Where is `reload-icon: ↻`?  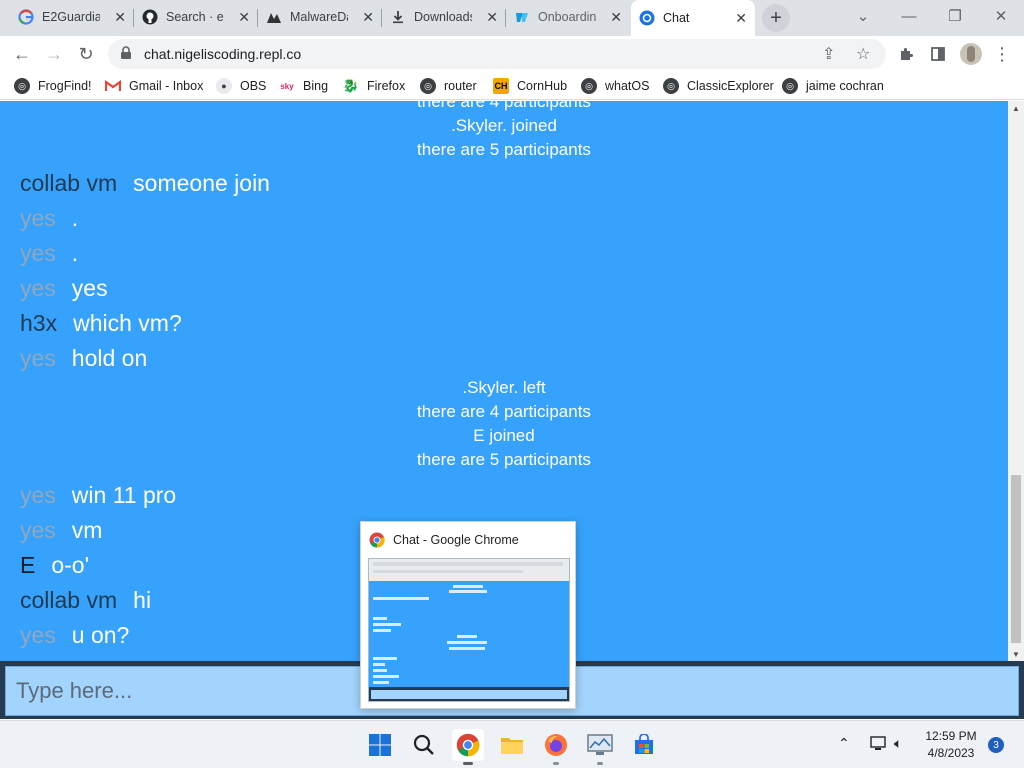 reload-icon: ↻ is located at coordinates (86, 54).